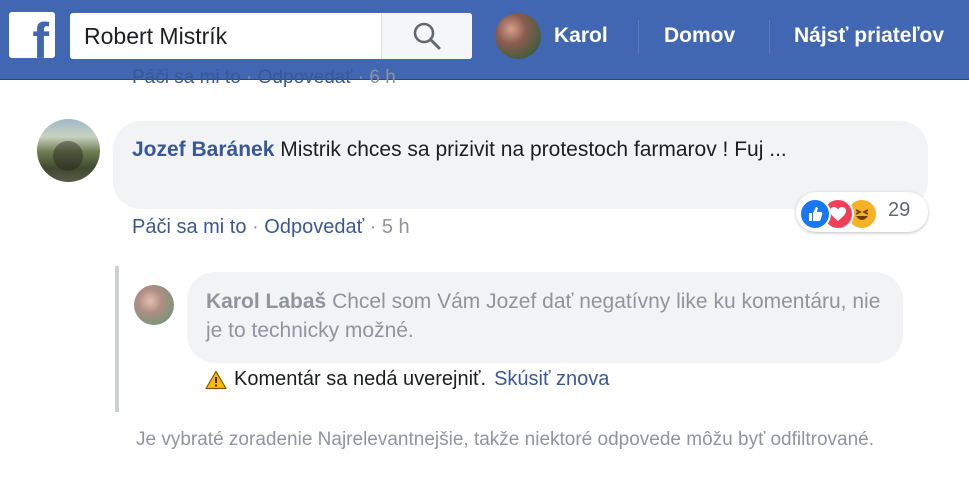  Describe the element at coordinates (899, 210) in the screenshot. I see `reaction-count: 29` at that location.